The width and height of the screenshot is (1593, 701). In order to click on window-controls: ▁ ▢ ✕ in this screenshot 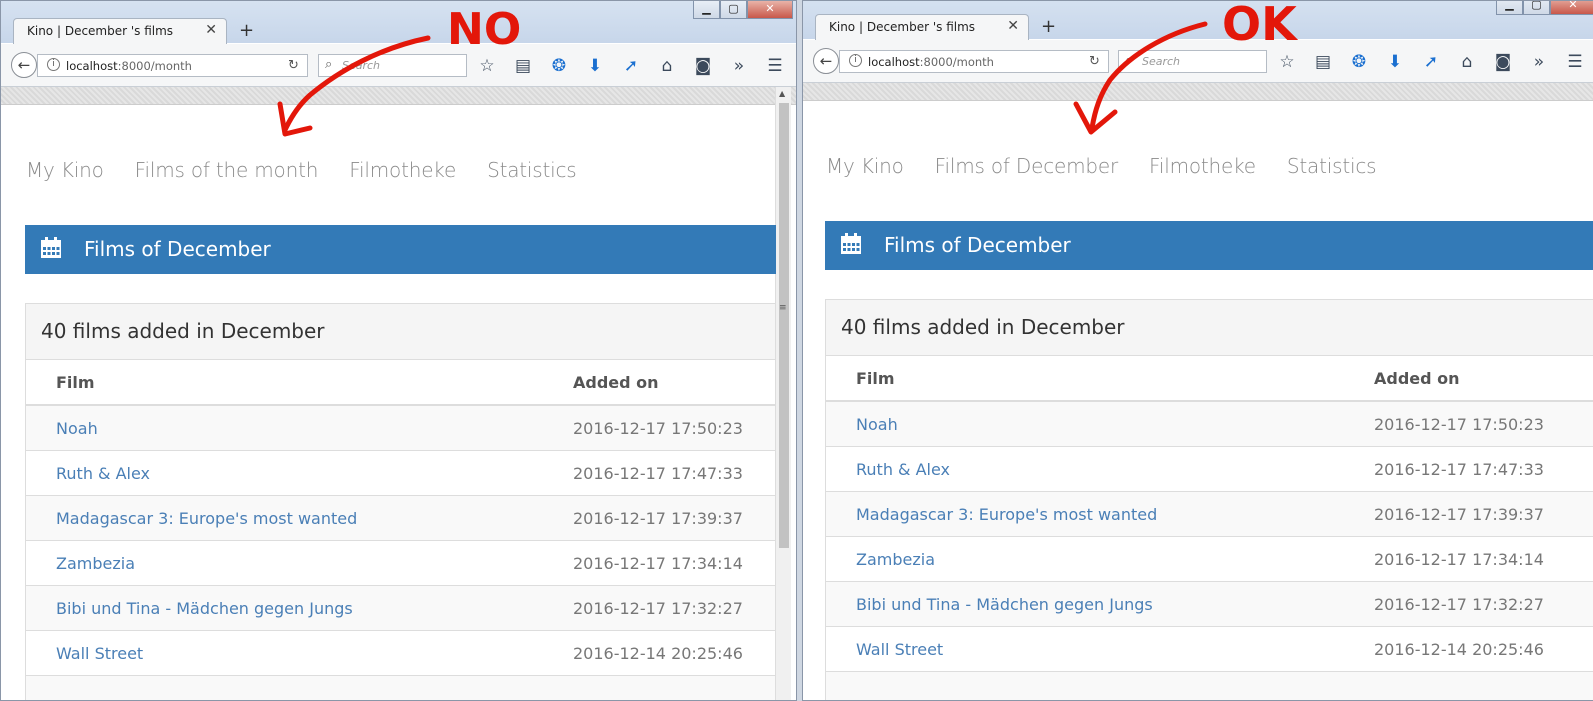, I will do `click(1544, 8)`.